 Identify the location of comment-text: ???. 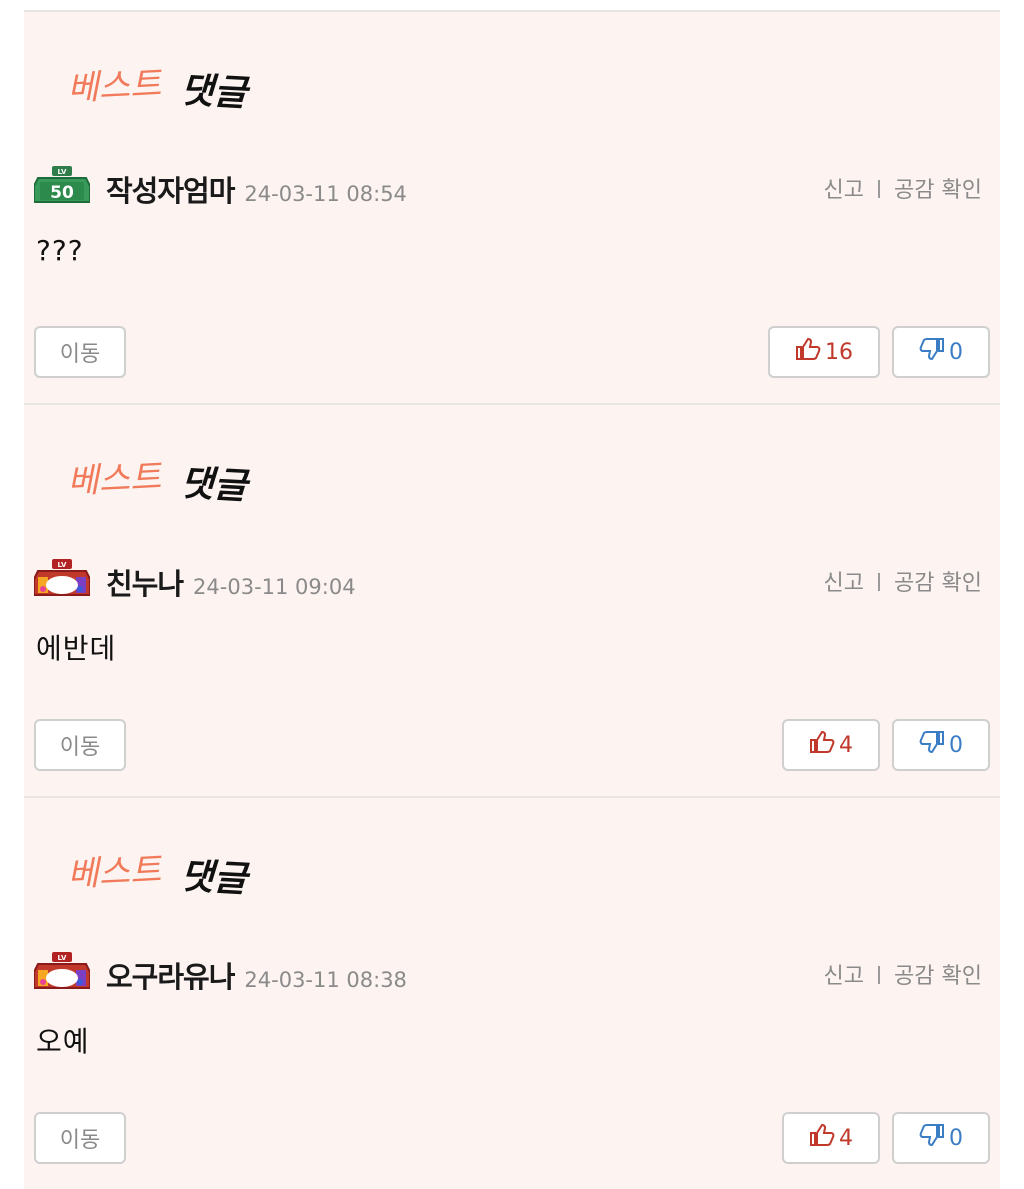
(60, 250).